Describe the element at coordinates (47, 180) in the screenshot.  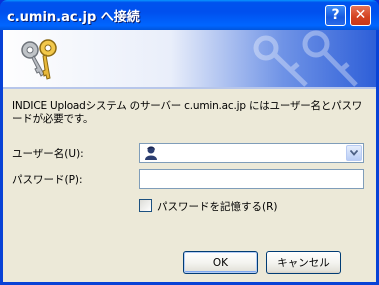
I see `password-label: パスワード(P):` at that location.